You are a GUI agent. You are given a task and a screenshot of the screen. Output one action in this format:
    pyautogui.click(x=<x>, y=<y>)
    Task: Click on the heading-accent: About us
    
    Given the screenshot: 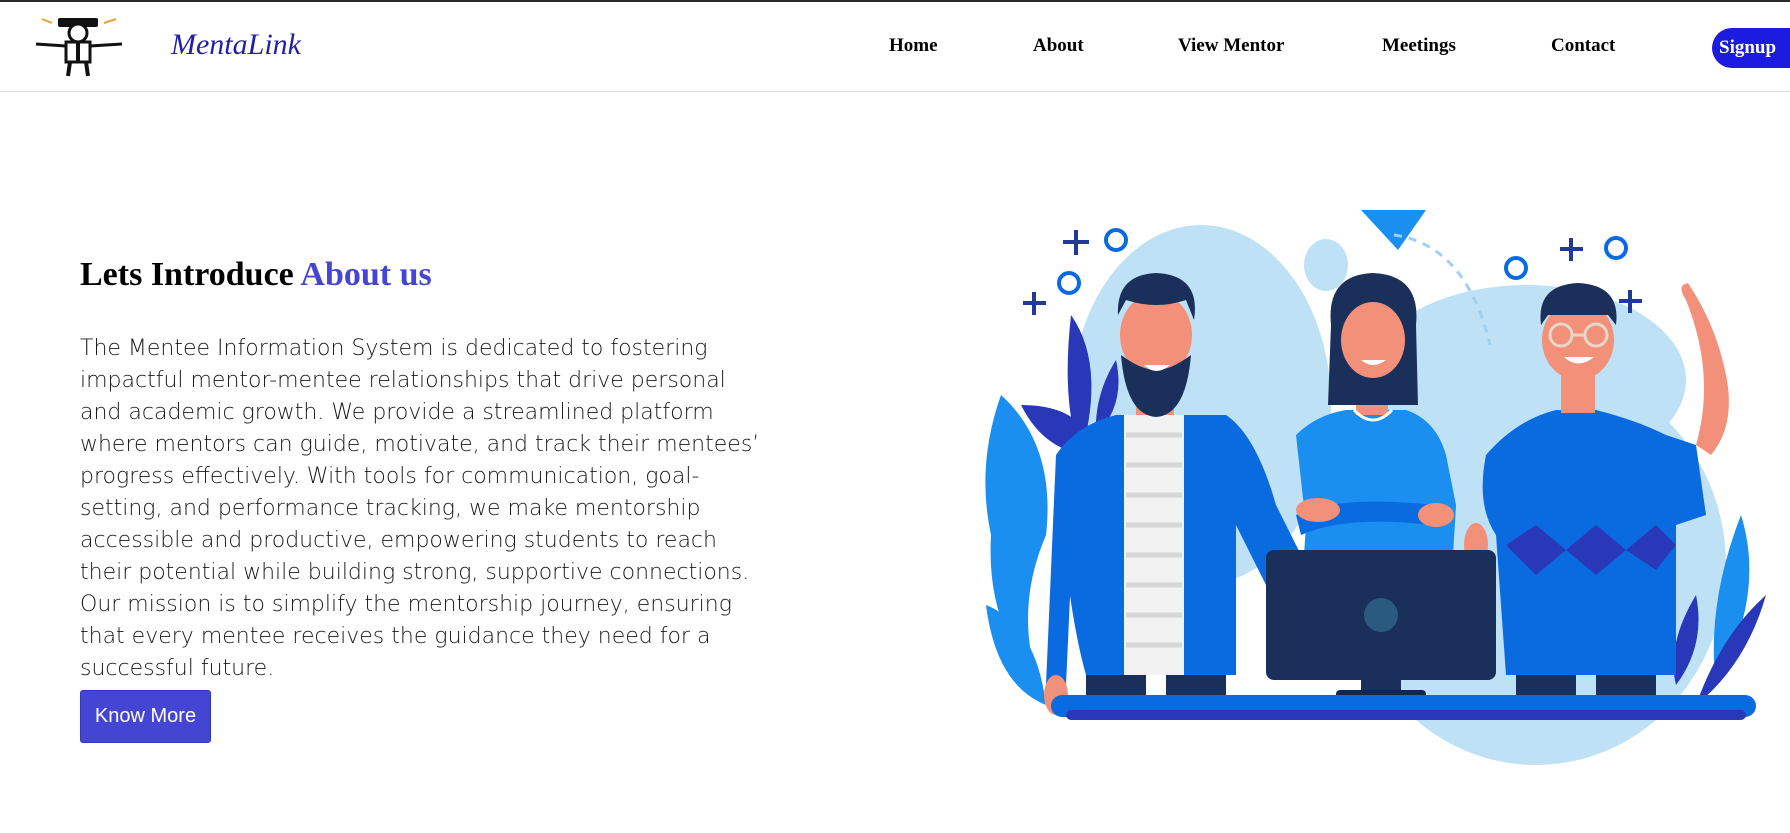 What is the action you would take?
    pyautogui.click(x=366, y=274)
    